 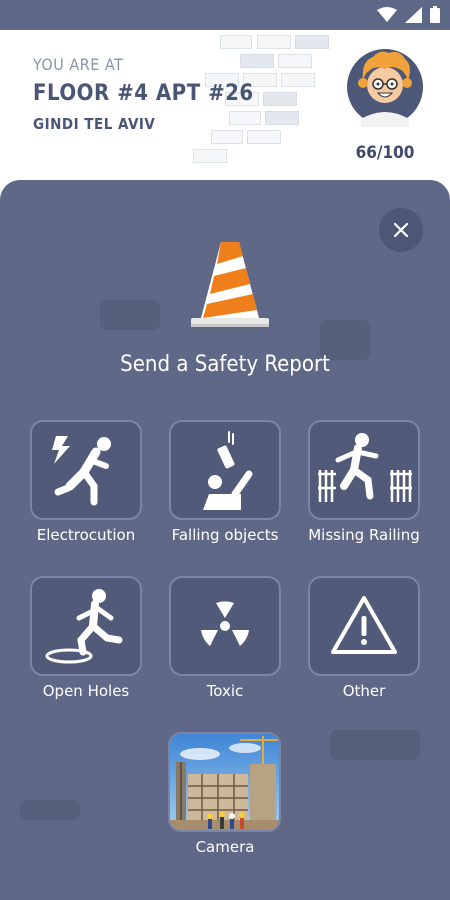 What do you see at coordinates (225, 691) in the screenshot?
I see `category-label-toxic: Toxic` at bounding box center [225, 691].